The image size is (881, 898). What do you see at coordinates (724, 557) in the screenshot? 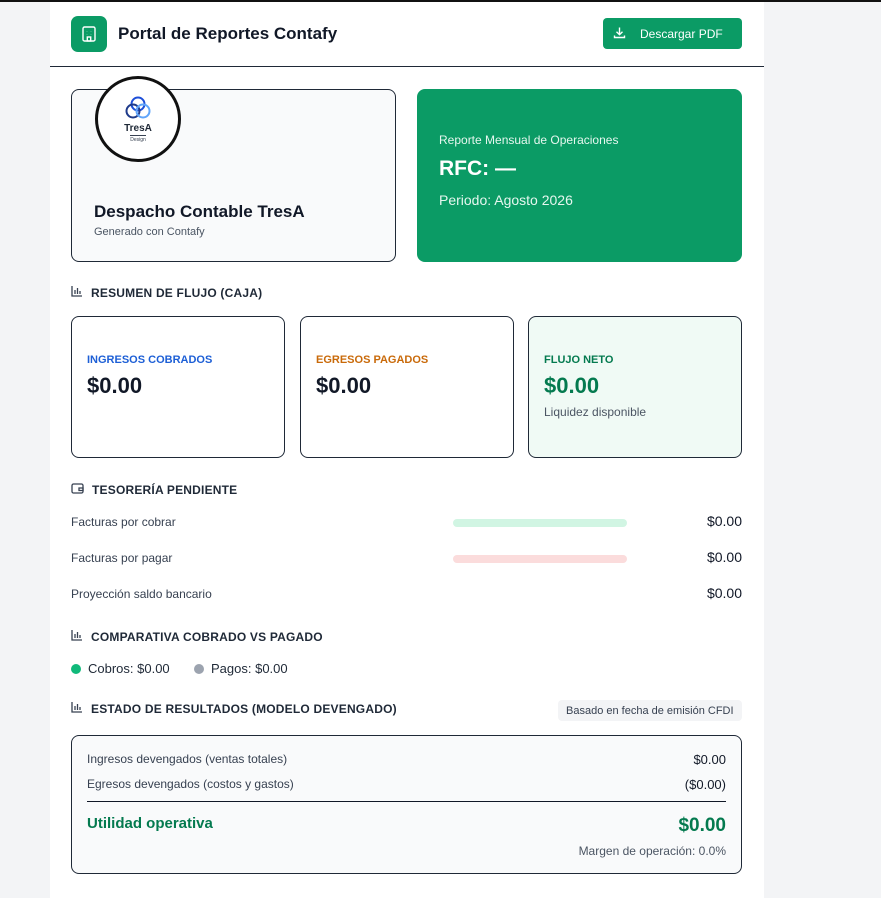
I see `payable-value: $0.00` at bounding box center [724, 557].